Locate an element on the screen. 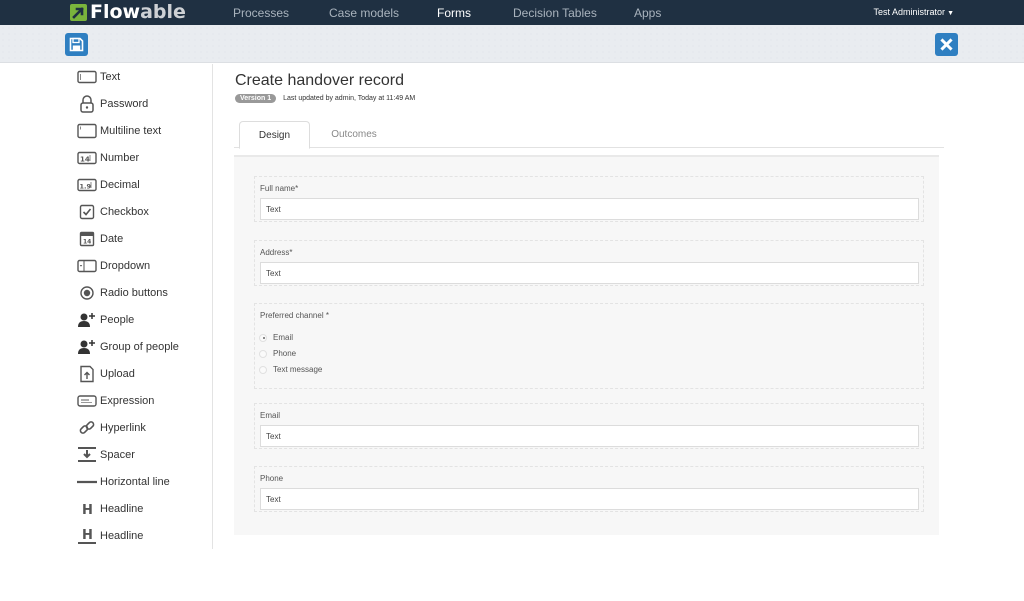 The width and height of the screenshot is (1024, 601). palette-item-expression: Expression is located at coordinates (115, 401).